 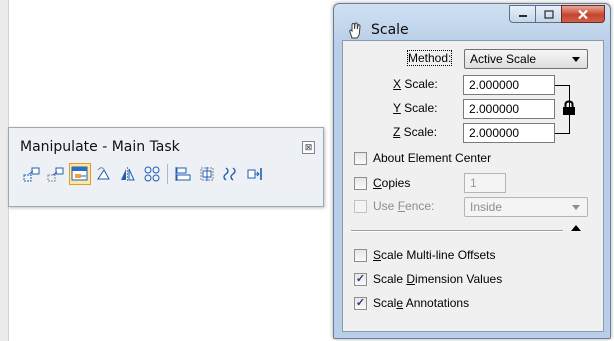 What do you see at coordinates (390, 30) in the screenshot?
I see `window-title: Scale` at bounding box center [390, 30].